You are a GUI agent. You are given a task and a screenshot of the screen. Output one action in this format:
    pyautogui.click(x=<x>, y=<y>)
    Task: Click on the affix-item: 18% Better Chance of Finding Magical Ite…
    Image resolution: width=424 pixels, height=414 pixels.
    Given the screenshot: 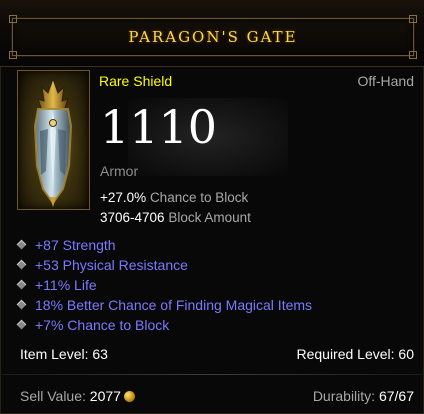 What is the action you would take?
    pyautogui.click(x=164, y=305)
    